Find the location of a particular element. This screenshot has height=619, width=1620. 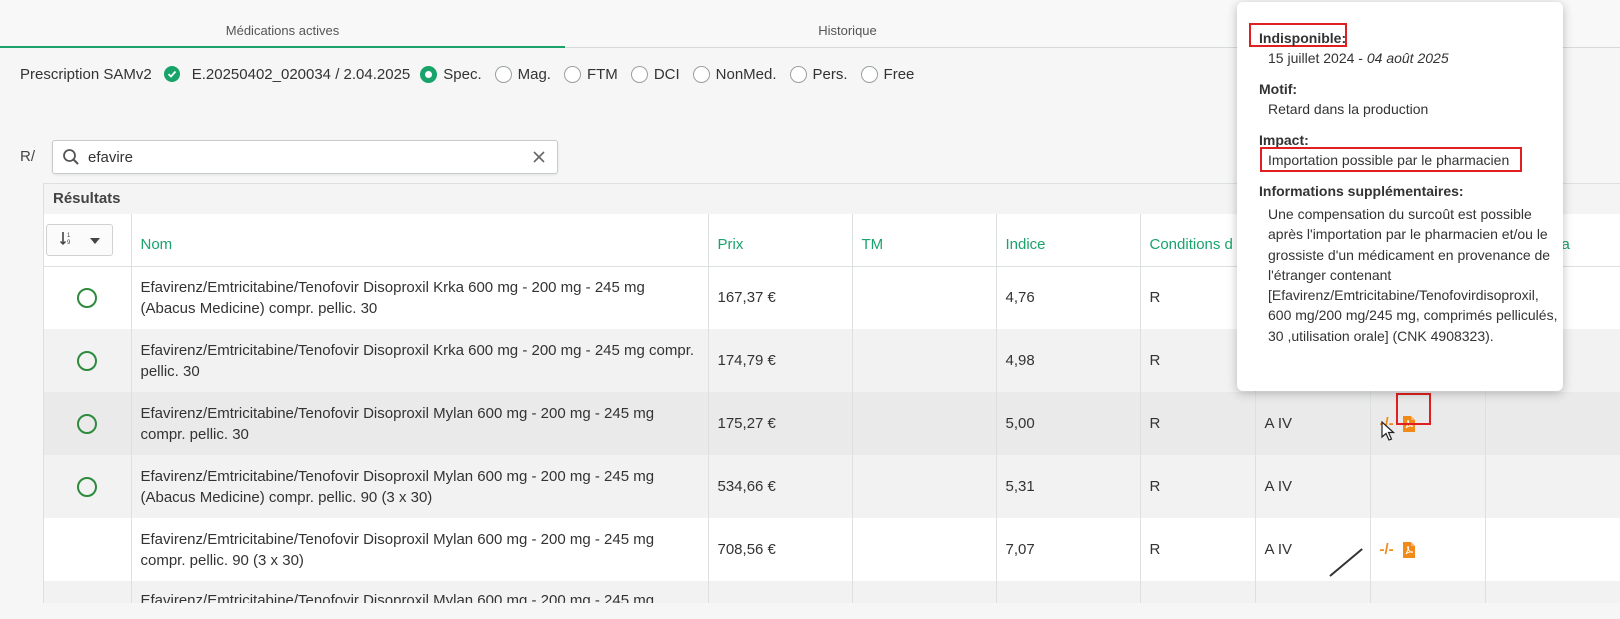

unavailable-label: Indisponible: is located at coordinates (1303, 38).